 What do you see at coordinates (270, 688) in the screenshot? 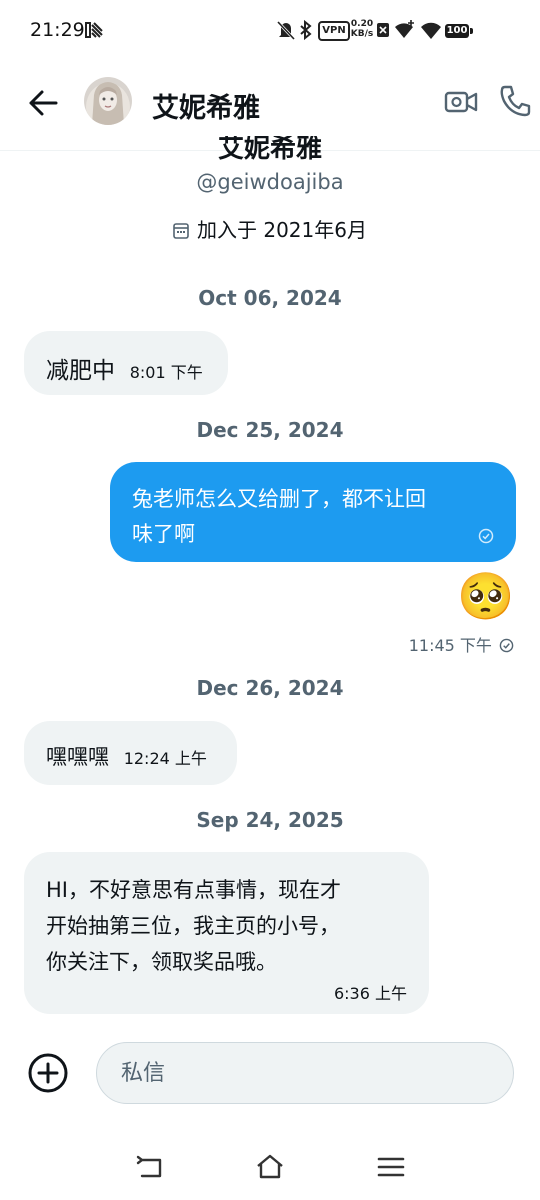
I see `date-separator: Dec 26, 2024` at bounding box center [270, 688].